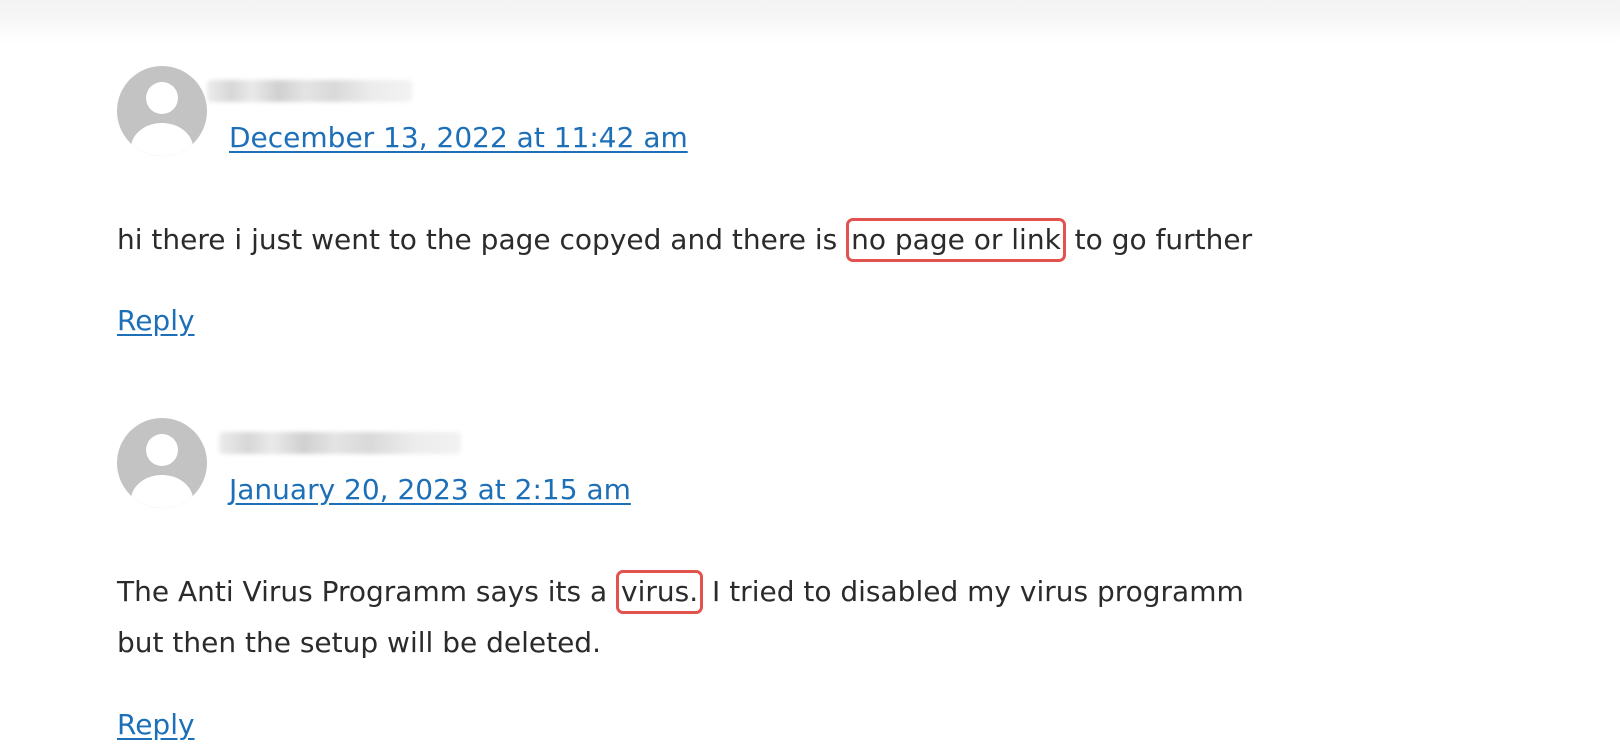 The image size is (1620, 755). Describe the element at coordinates (359, 642) in the screenshot. I see `comment-text-line2: but then the setup will be deleted.` at that location.